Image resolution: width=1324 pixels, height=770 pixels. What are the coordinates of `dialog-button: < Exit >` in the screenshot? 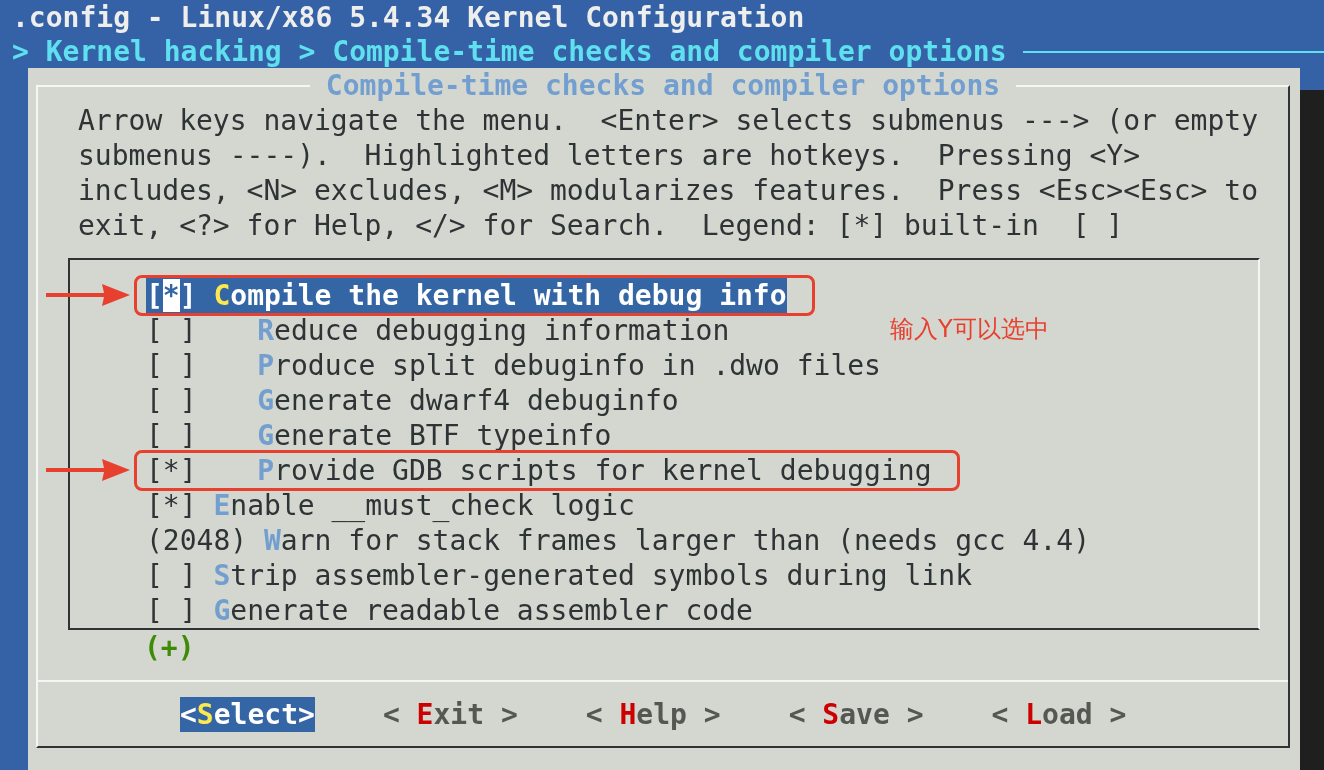 It's located at (450, 714).